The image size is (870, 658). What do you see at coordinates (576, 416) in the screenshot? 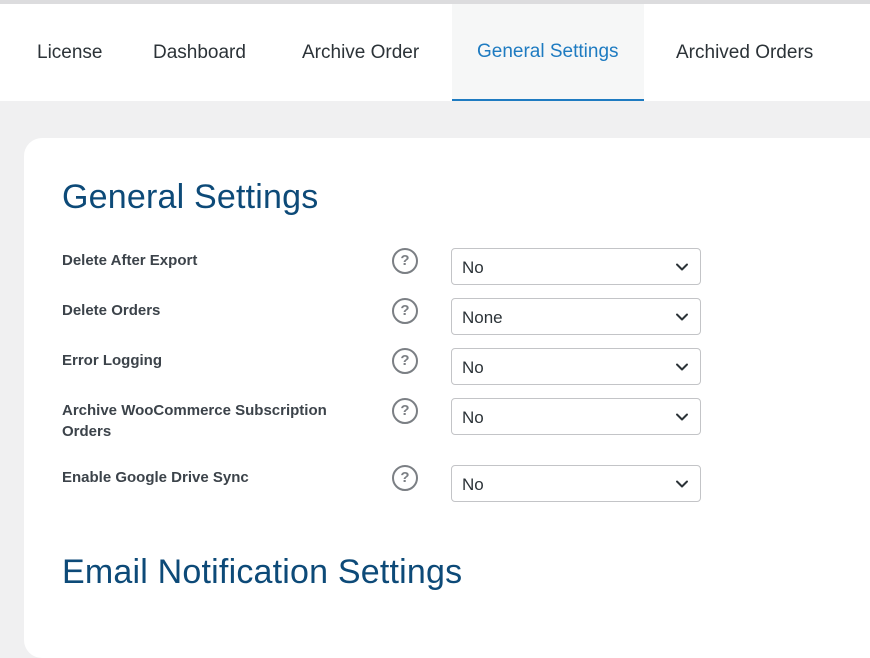
I see `archive-subscription-orders-select: No` at bounding box center [576, 416].